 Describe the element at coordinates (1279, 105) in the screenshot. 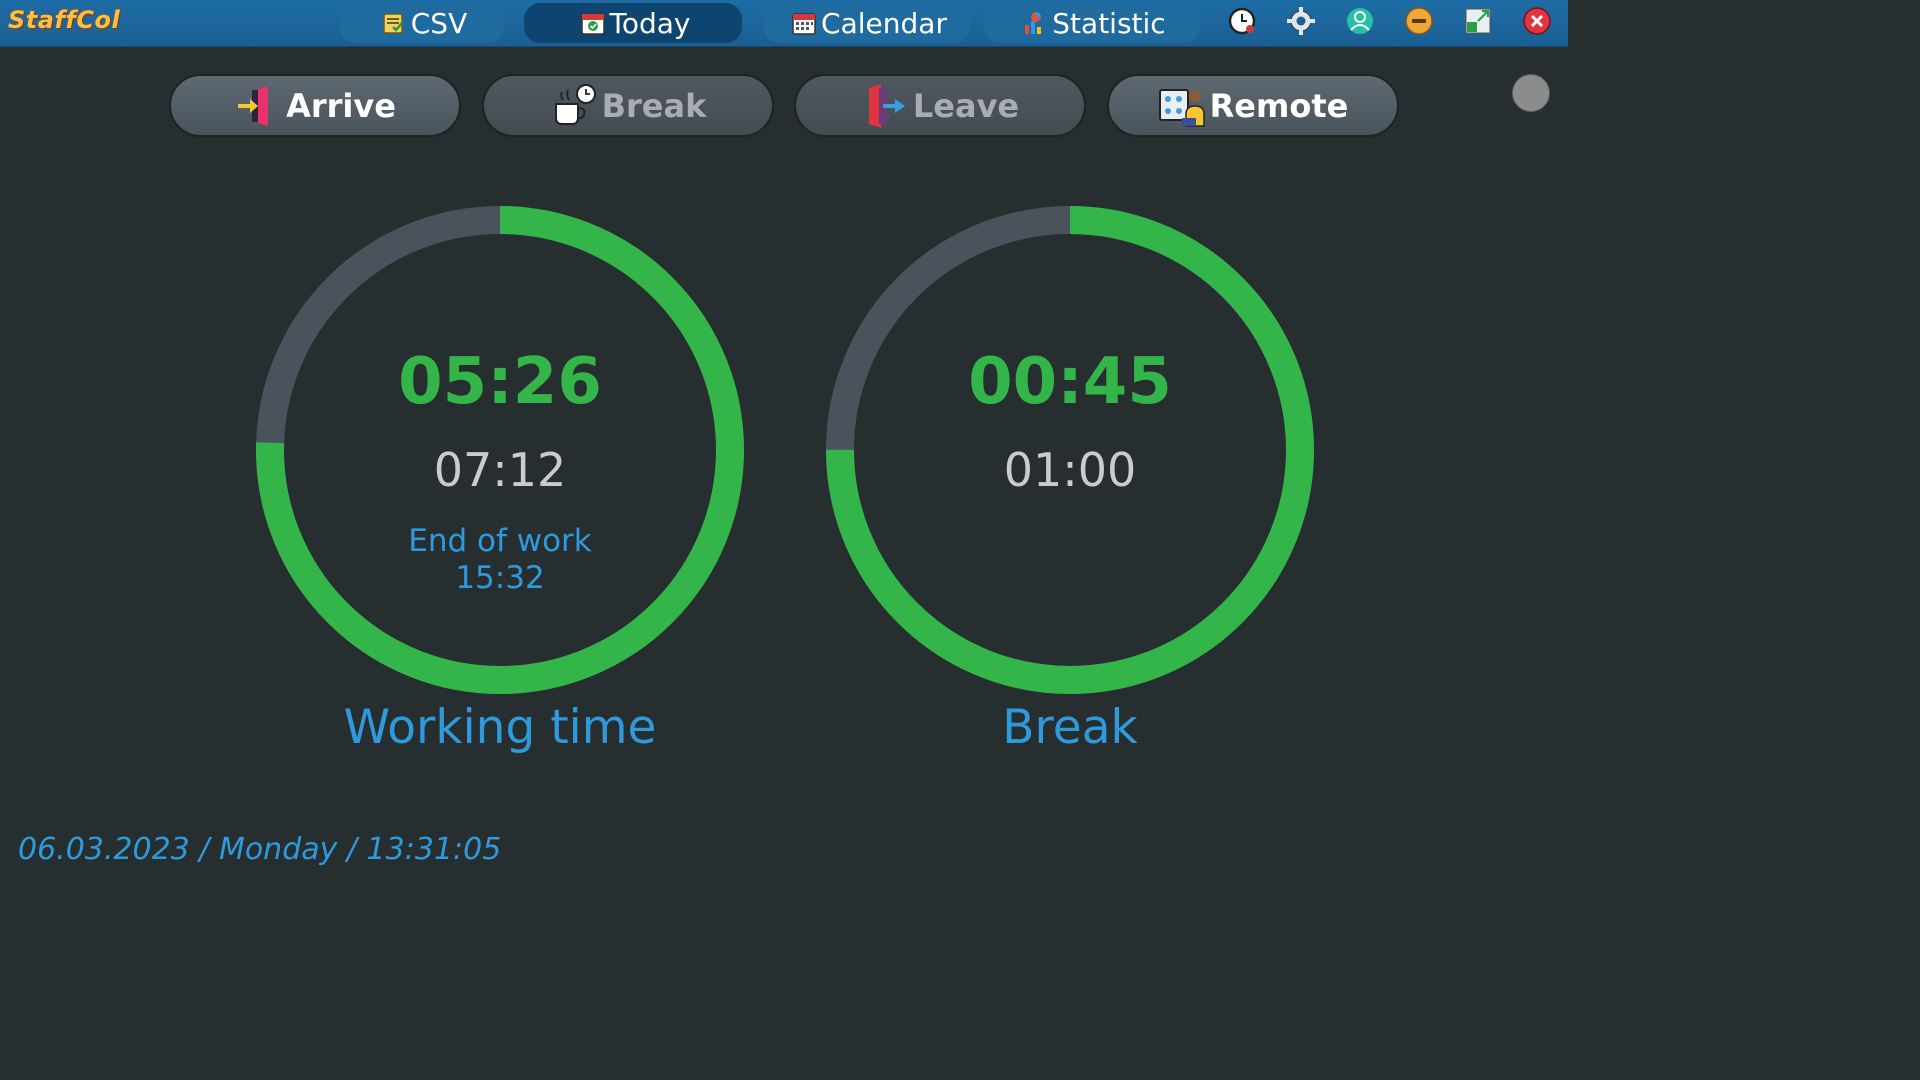

I see `remote-label: Remote` at that location.